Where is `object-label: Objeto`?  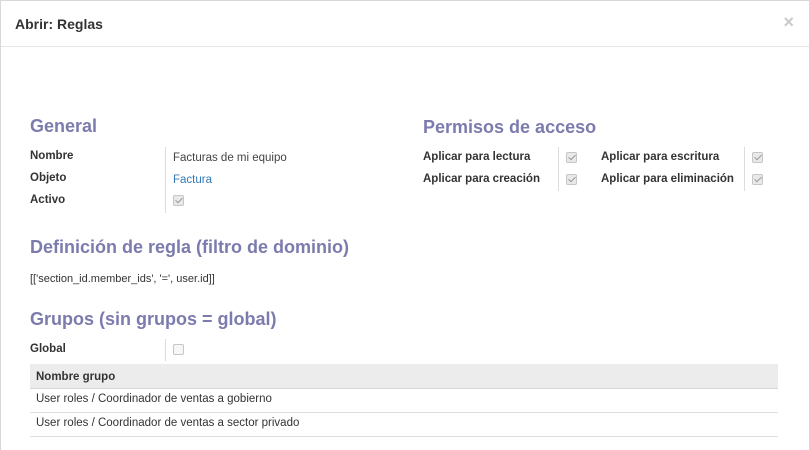
object-label: Objeto is located at coordinates (48, 178).